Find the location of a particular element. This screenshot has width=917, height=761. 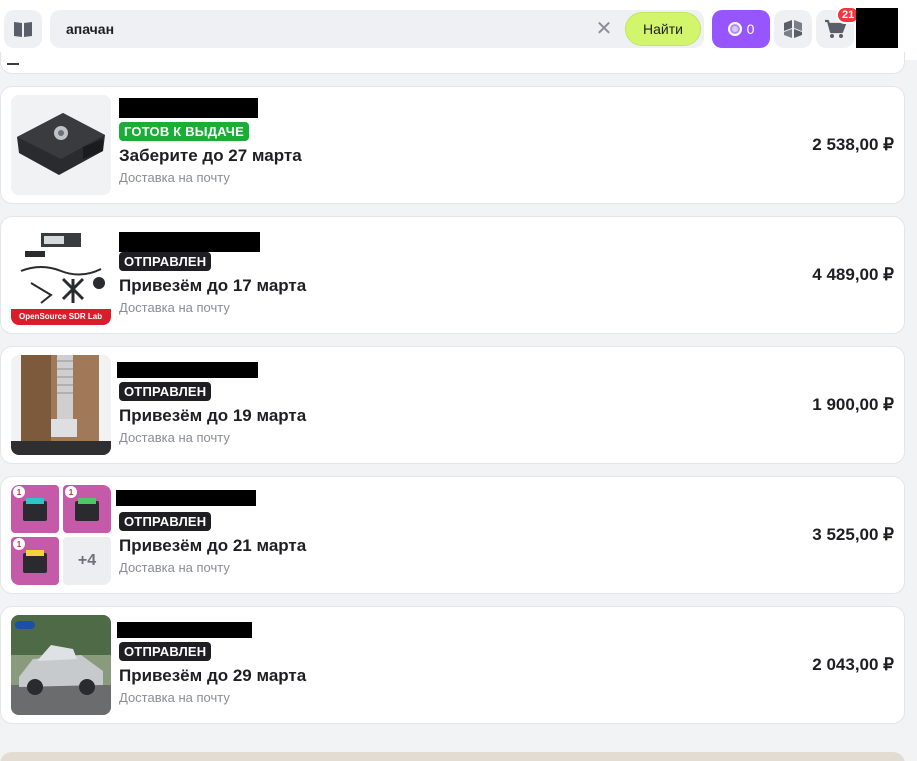

search-input is located at coordinates (320, 29).